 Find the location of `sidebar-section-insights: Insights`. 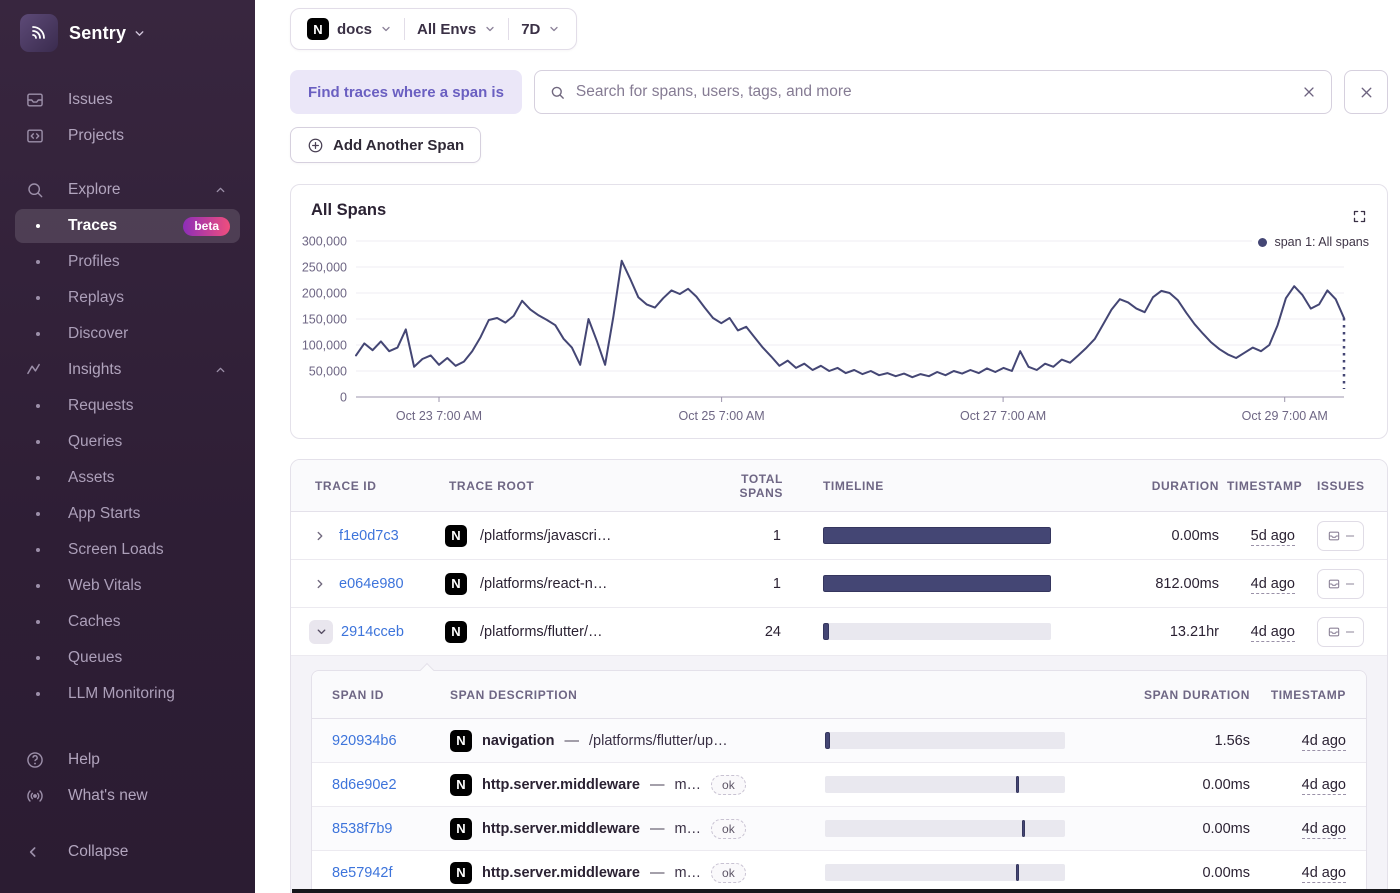

sidebar-section-insights: Insights is located at coordinates (127, 370).